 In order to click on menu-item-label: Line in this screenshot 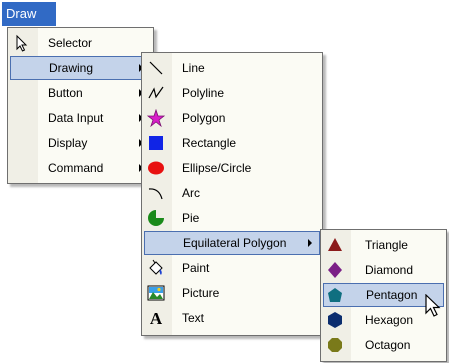, I will do `click(193, 68)`.